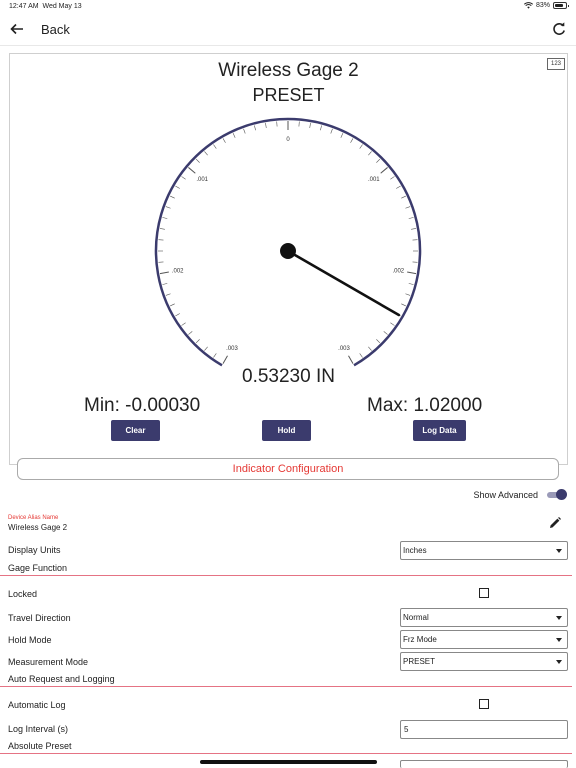  I want to click on show-advanced-label: Show Advanced, so click(505, 495).